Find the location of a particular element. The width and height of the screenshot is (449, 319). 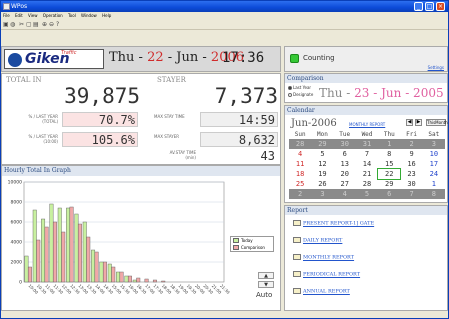

legend-swatch-comparison is located at coordinates (236, 247).